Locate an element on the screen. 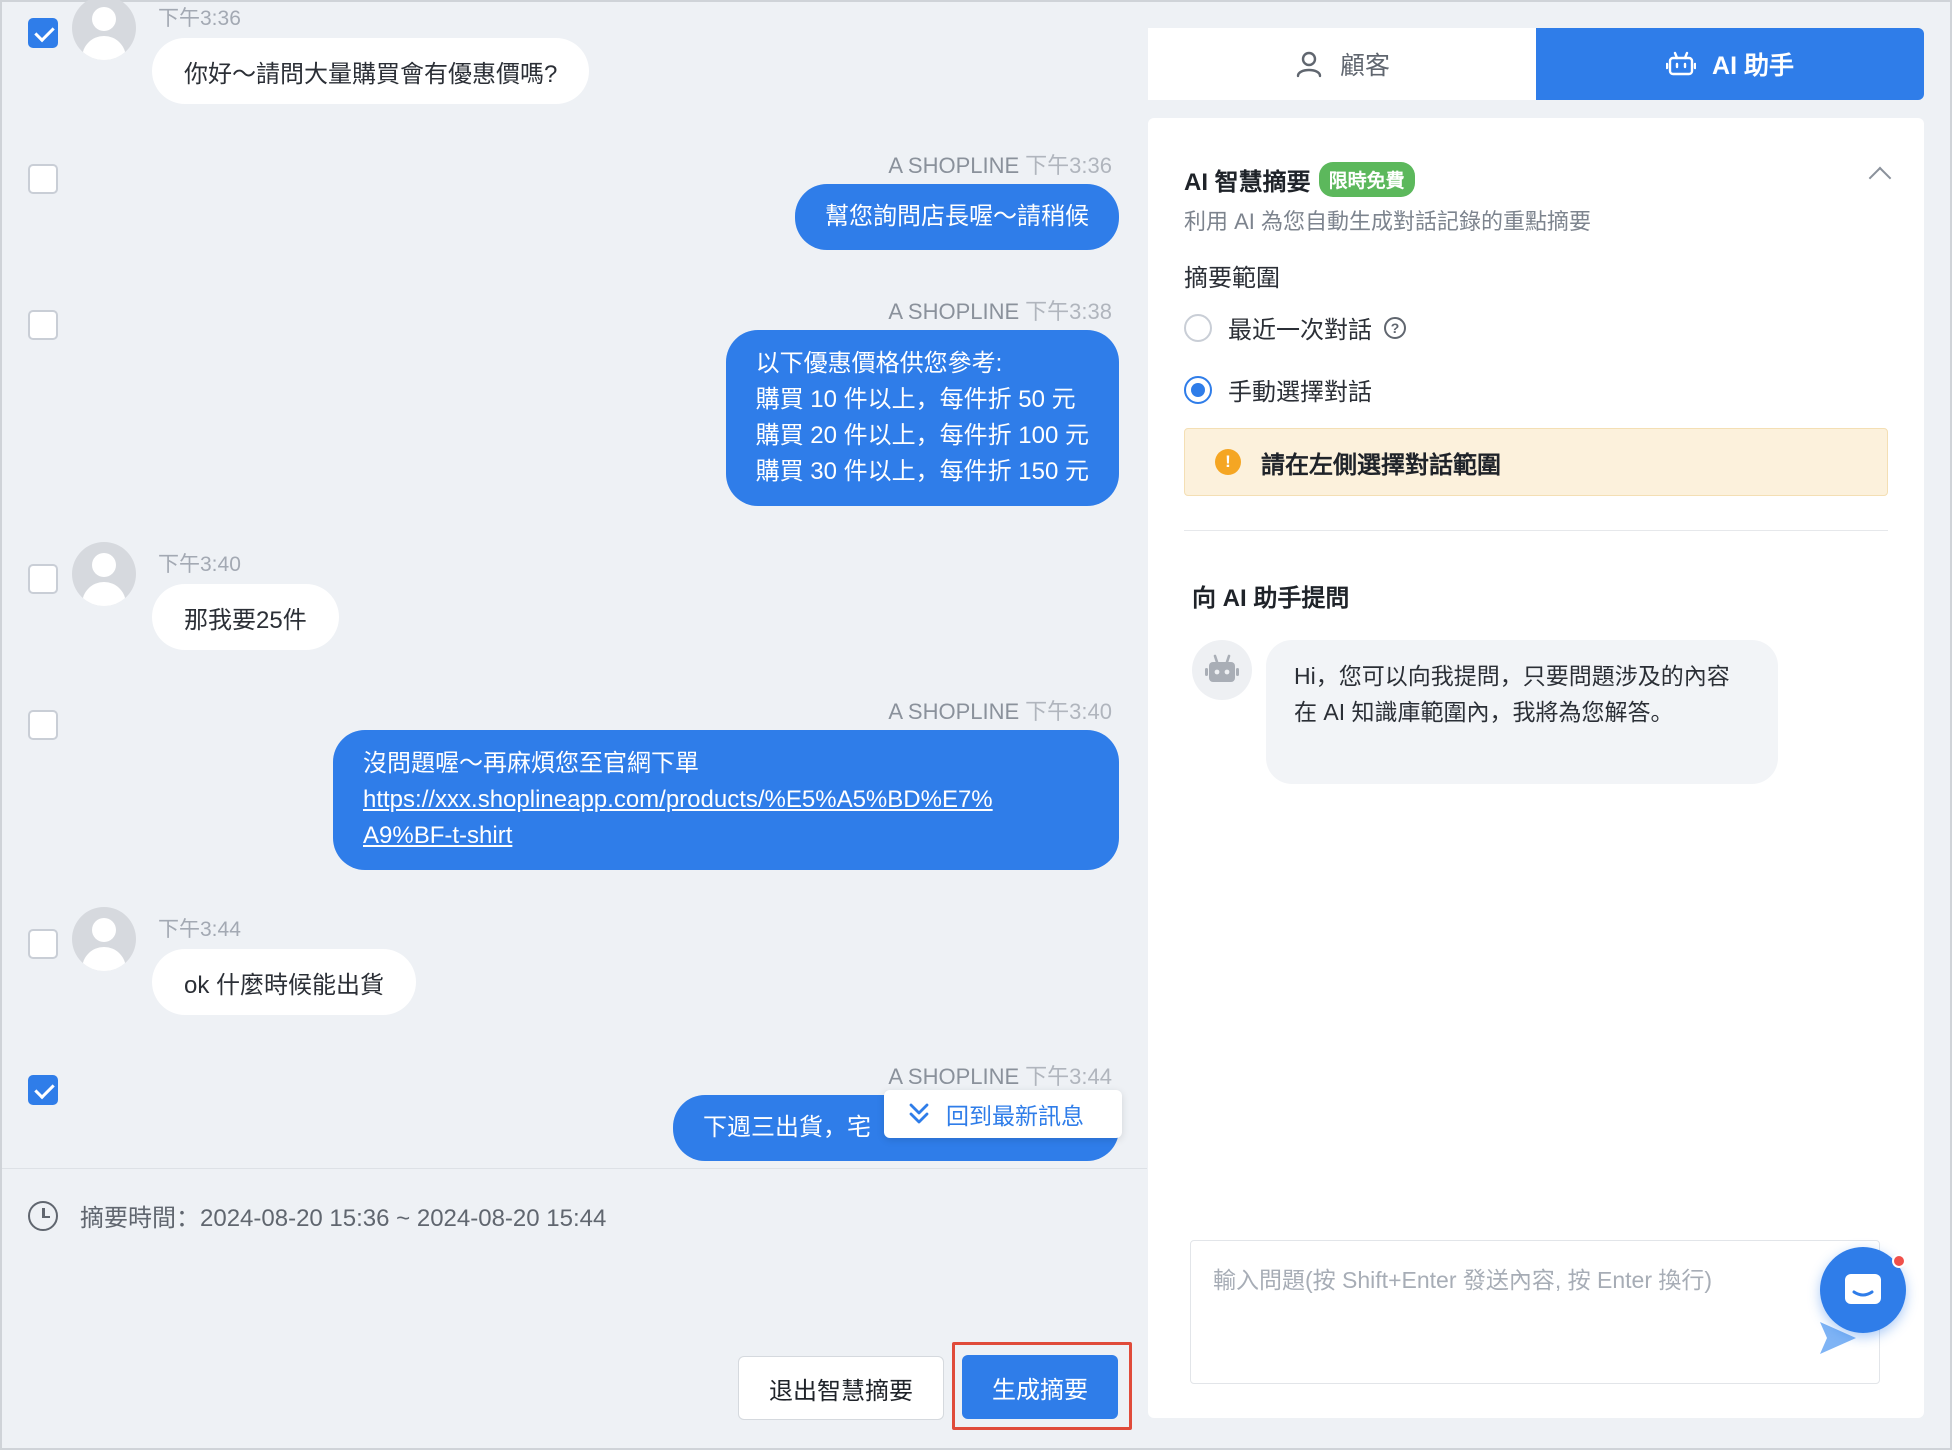  customer-message-bubble: 那我要25件 is located at coordinates (245, 617).